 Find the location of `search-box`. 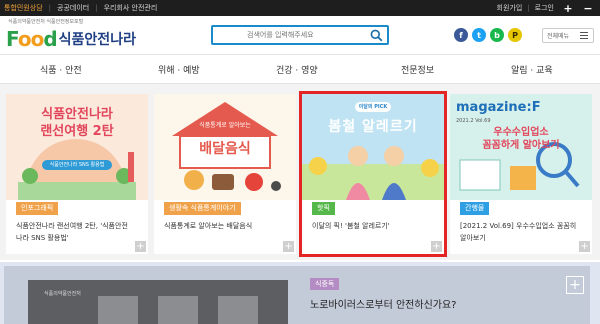

search-box is located at coordinates (300, 35).